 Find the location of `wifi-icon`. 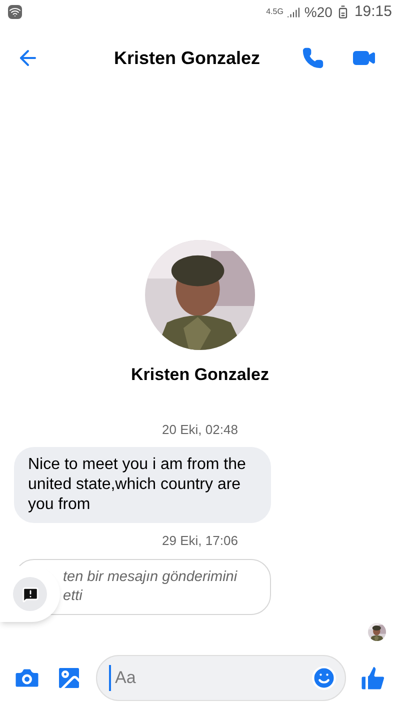

wifi-icon is located at coordinates (15, 12).